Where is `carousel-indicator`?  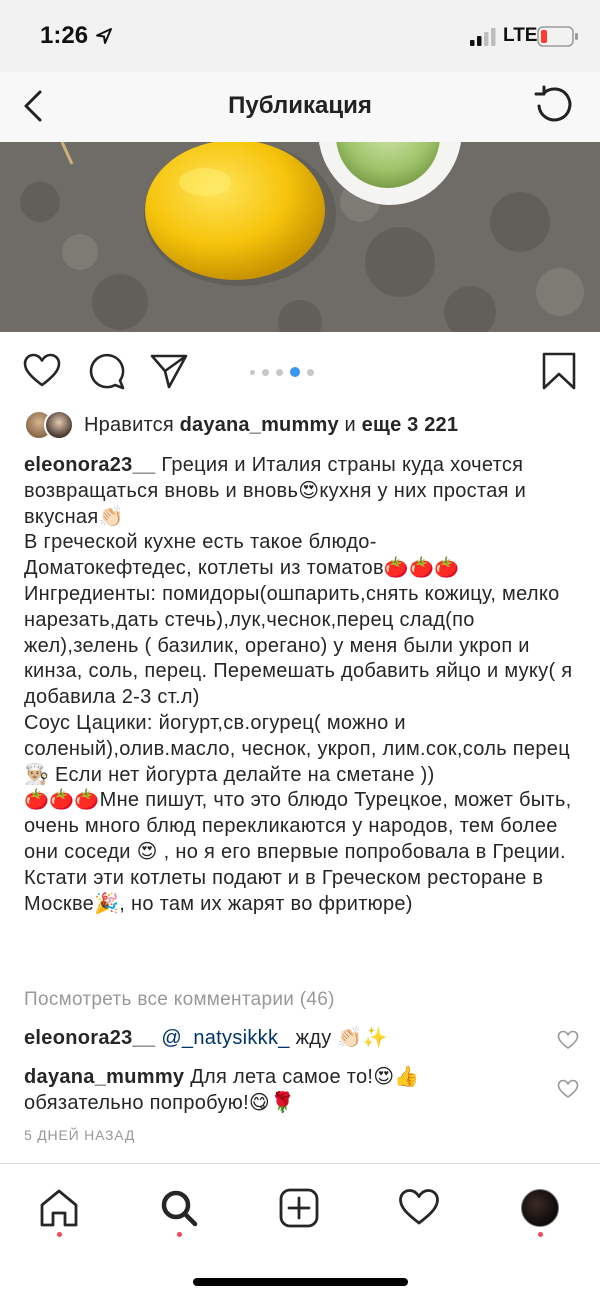 carousel-indicator is located at coordinates (282, 372).